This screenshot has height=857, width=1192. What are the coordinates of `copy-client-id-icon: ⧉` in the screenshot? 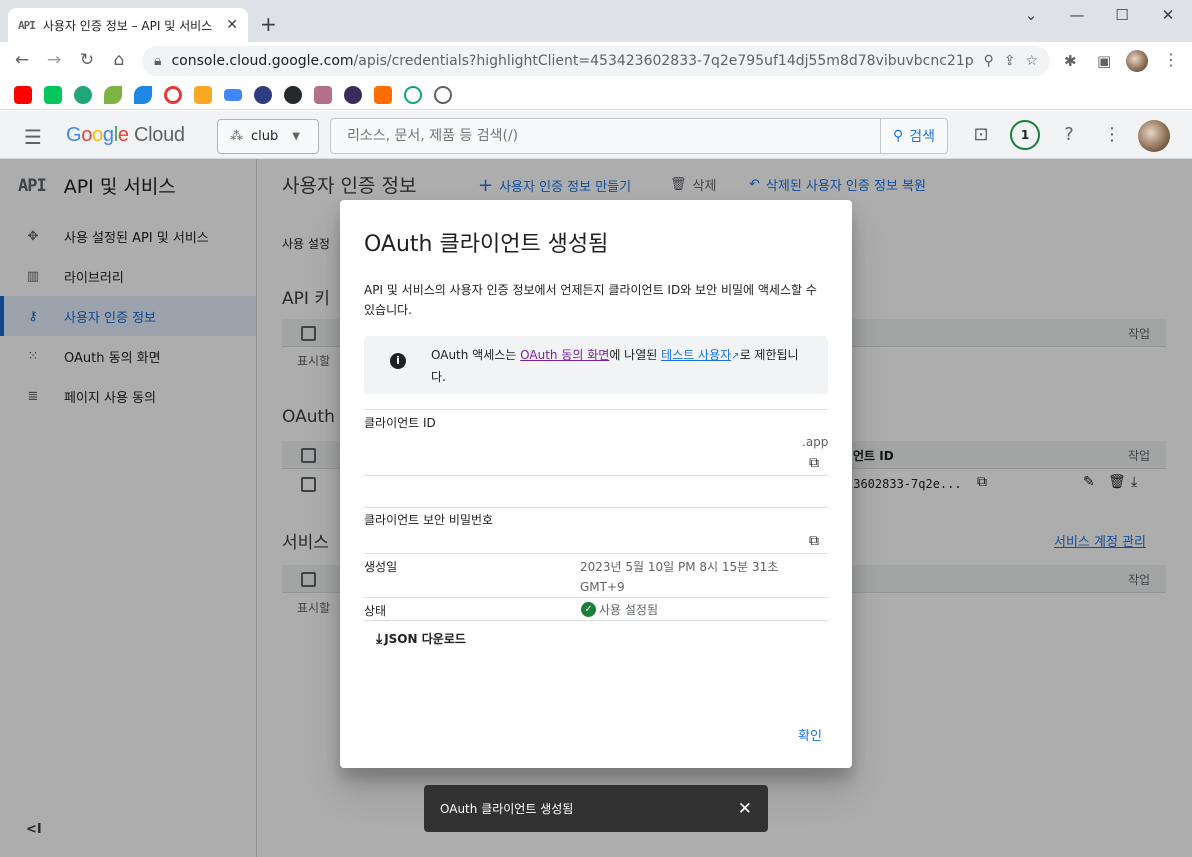 It's located at (814, 463).